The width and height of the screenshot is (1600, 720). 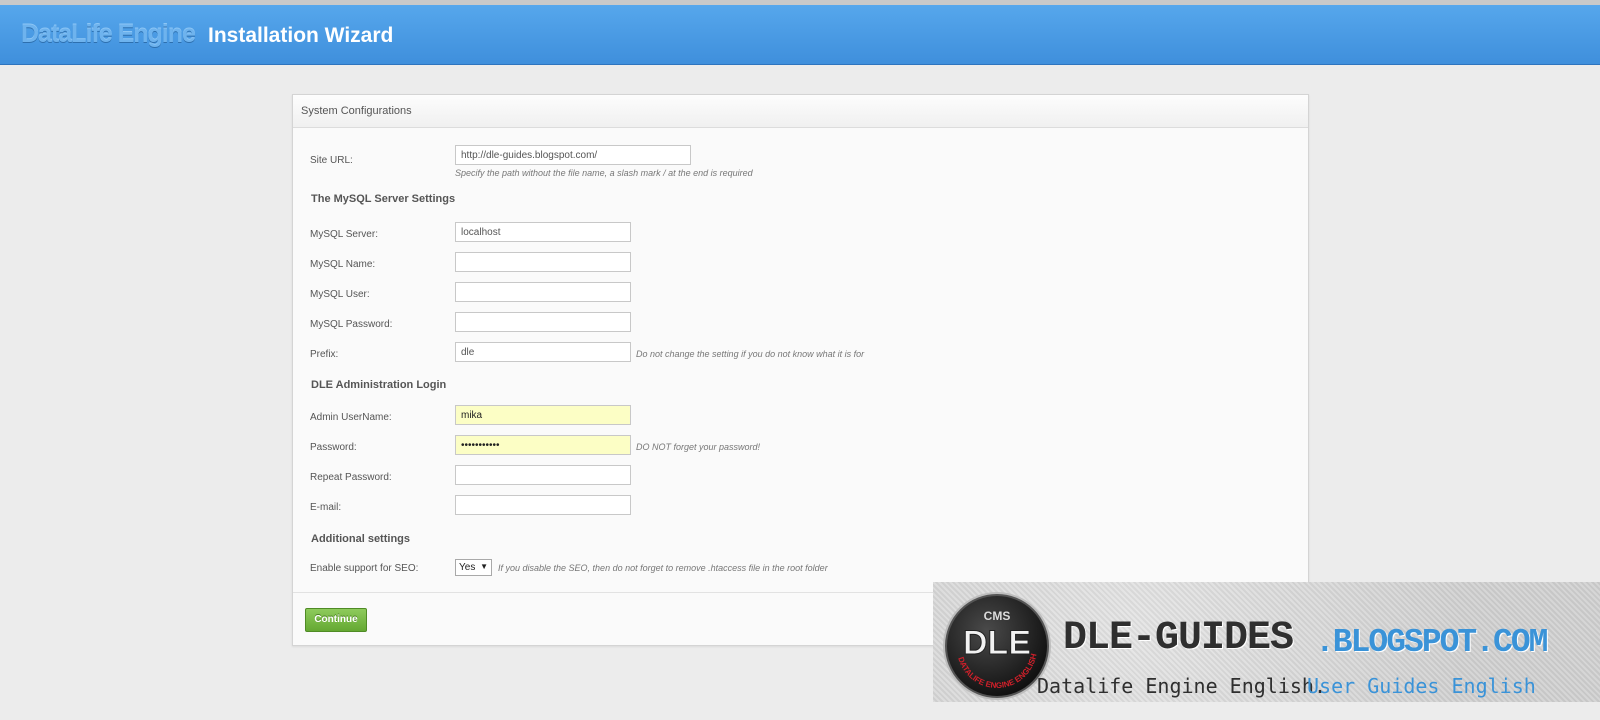 What do you see at coordinates (543, 262) in the screenshot?
I see `mysql-name-input` at bounding box center [543, 262].